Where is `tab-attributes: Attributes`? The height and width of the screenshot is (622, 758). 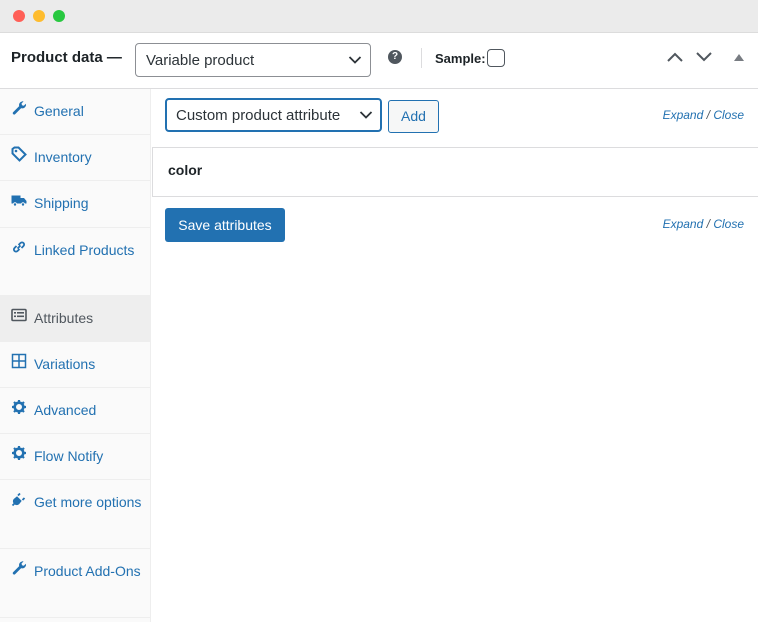 tab-attributes: Attributes is located at coordinates (75, 319).